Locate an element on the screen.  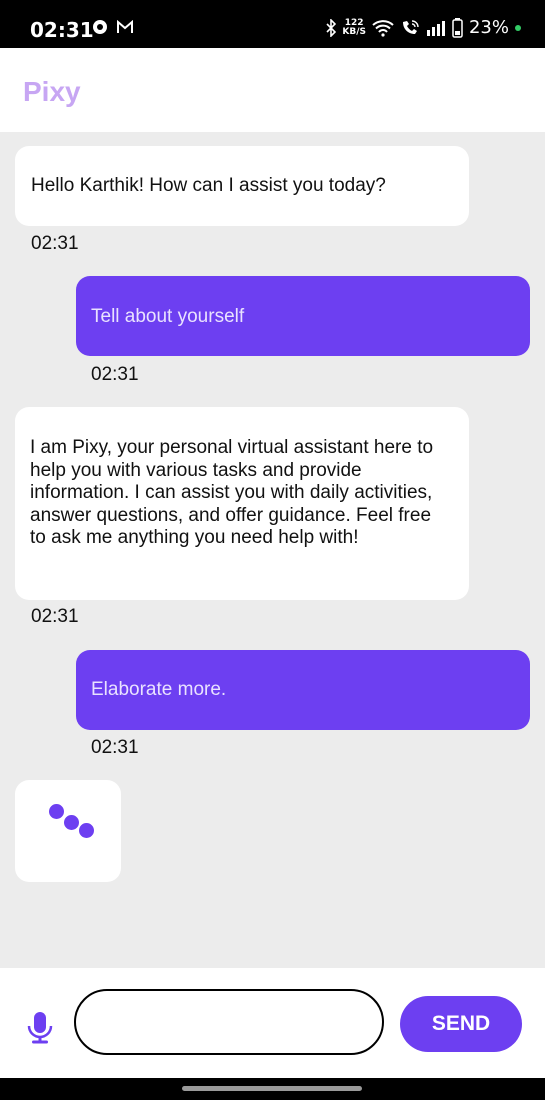
message-text: Elaborate more. is located at coordinates (159, 689).